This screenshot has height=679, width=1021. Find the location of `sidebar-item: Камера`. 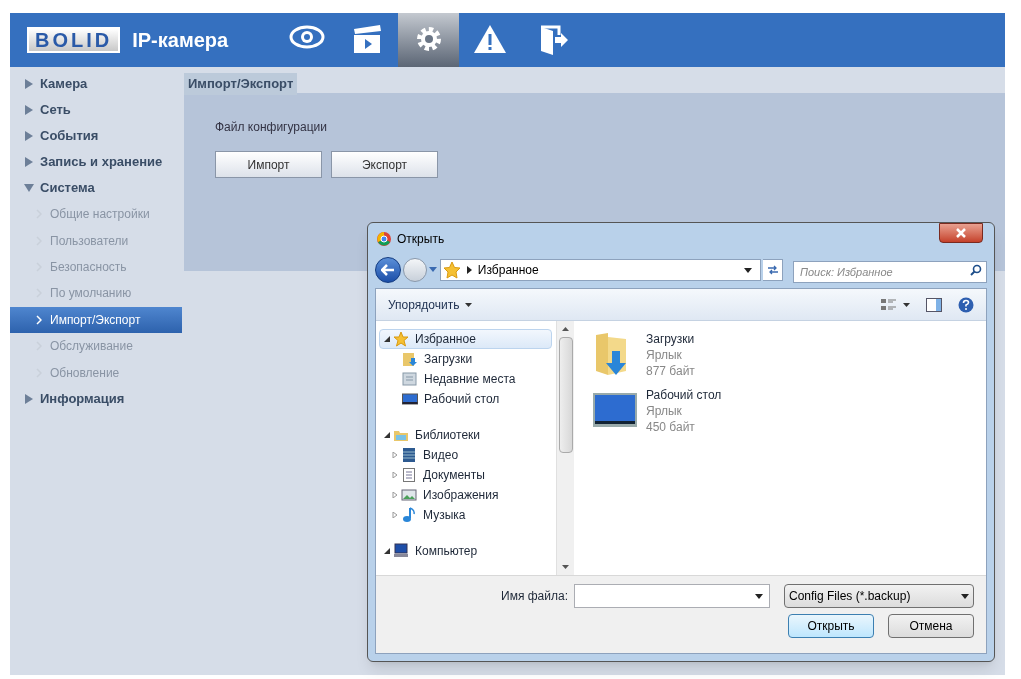

sidebar-item: Камера is located at coordinates (97, 84).